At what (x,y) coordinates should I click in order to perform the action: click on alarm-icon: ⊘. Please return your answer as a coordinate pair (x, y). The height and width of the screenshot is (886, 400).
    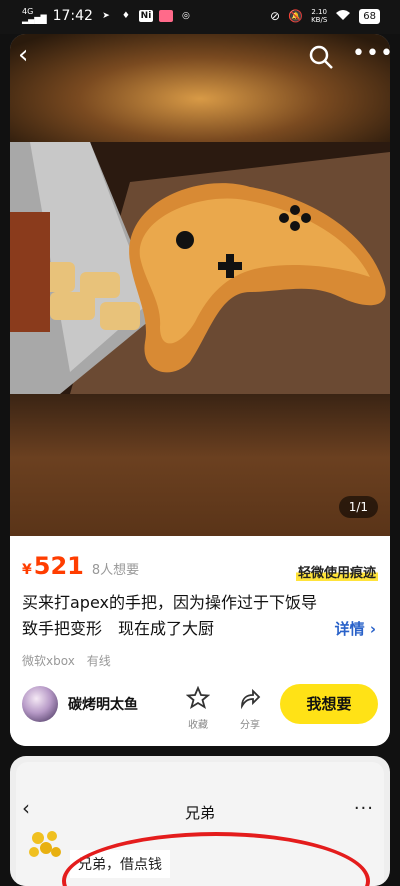
    Looking at the image, I should click on (275, 16).